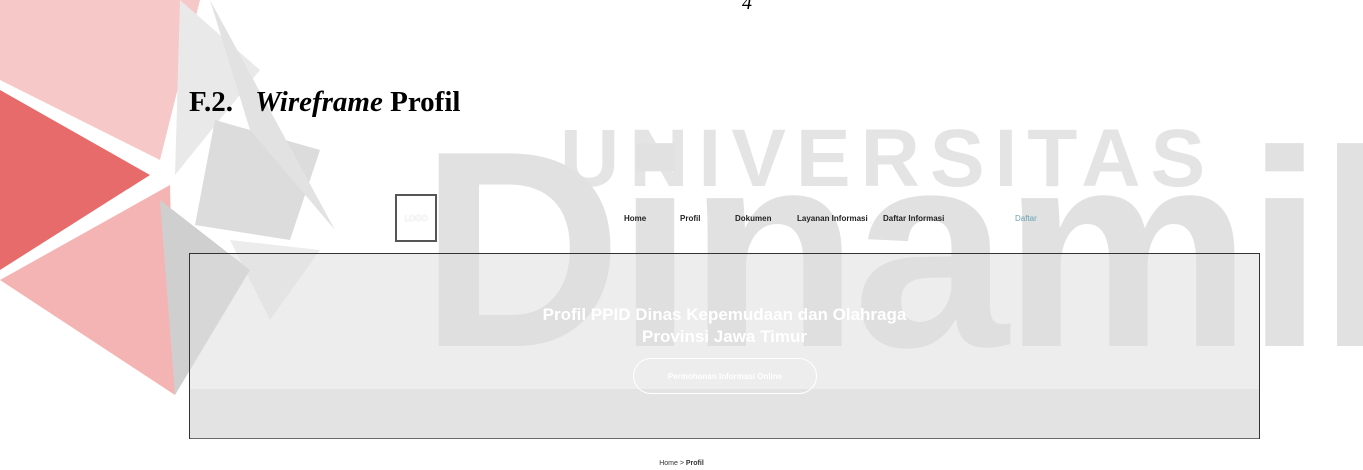  What do you see at coordinates (694, 463) in the screenshot?
I see `breadcrumb-current: Profil` at bounding box center [694, 463].